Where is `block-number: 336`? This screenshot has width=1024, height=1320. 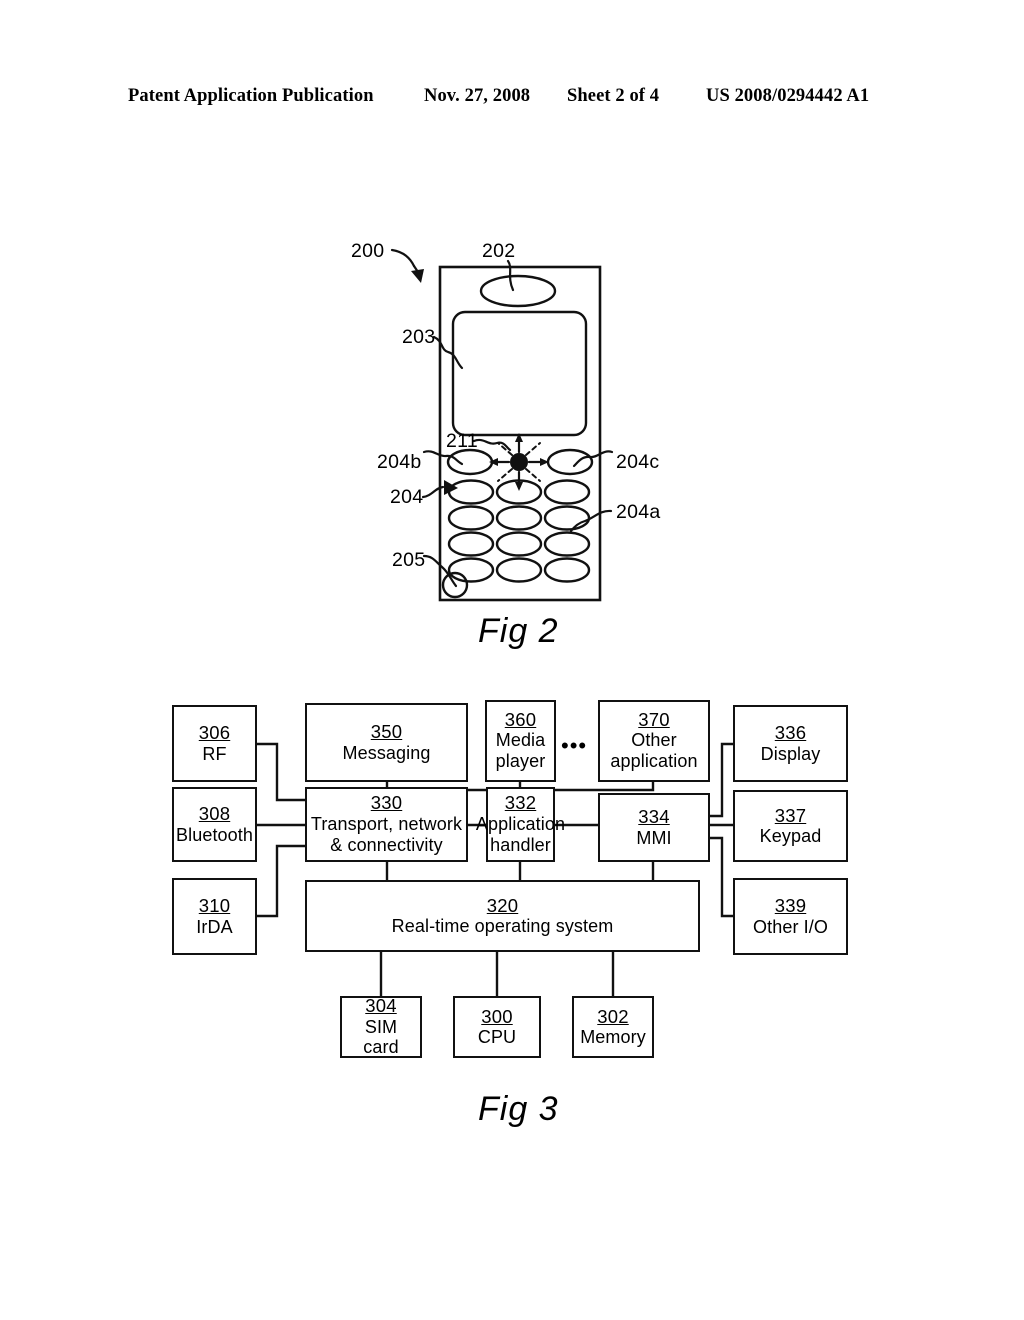
block-number: 336 is located at coordinates (790, 733).